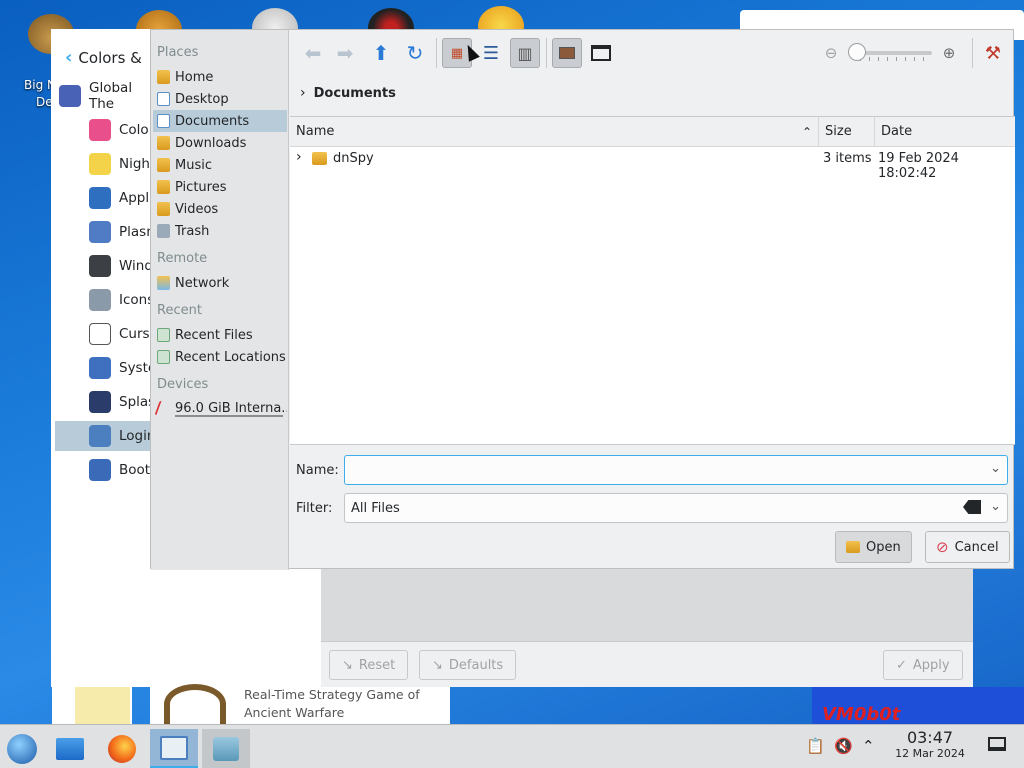  What do you see at coordinates (103, 57) in the screenshot?
I see `settings-header: ‹ Colors &` at bounding box center [103, 57].